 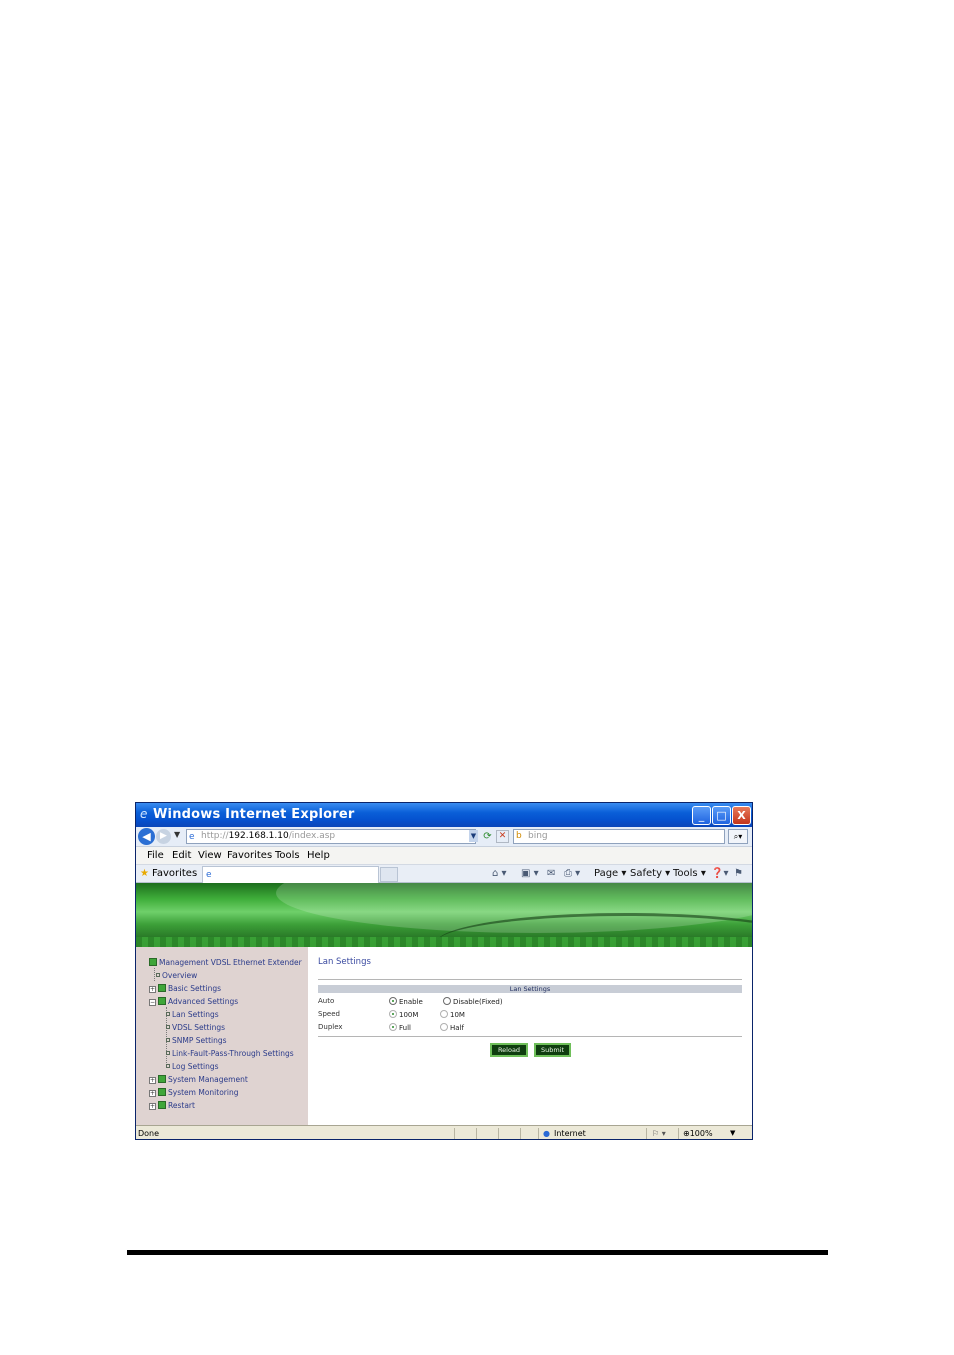 I want to click on new-tab-button, so click(x=389, y=874).